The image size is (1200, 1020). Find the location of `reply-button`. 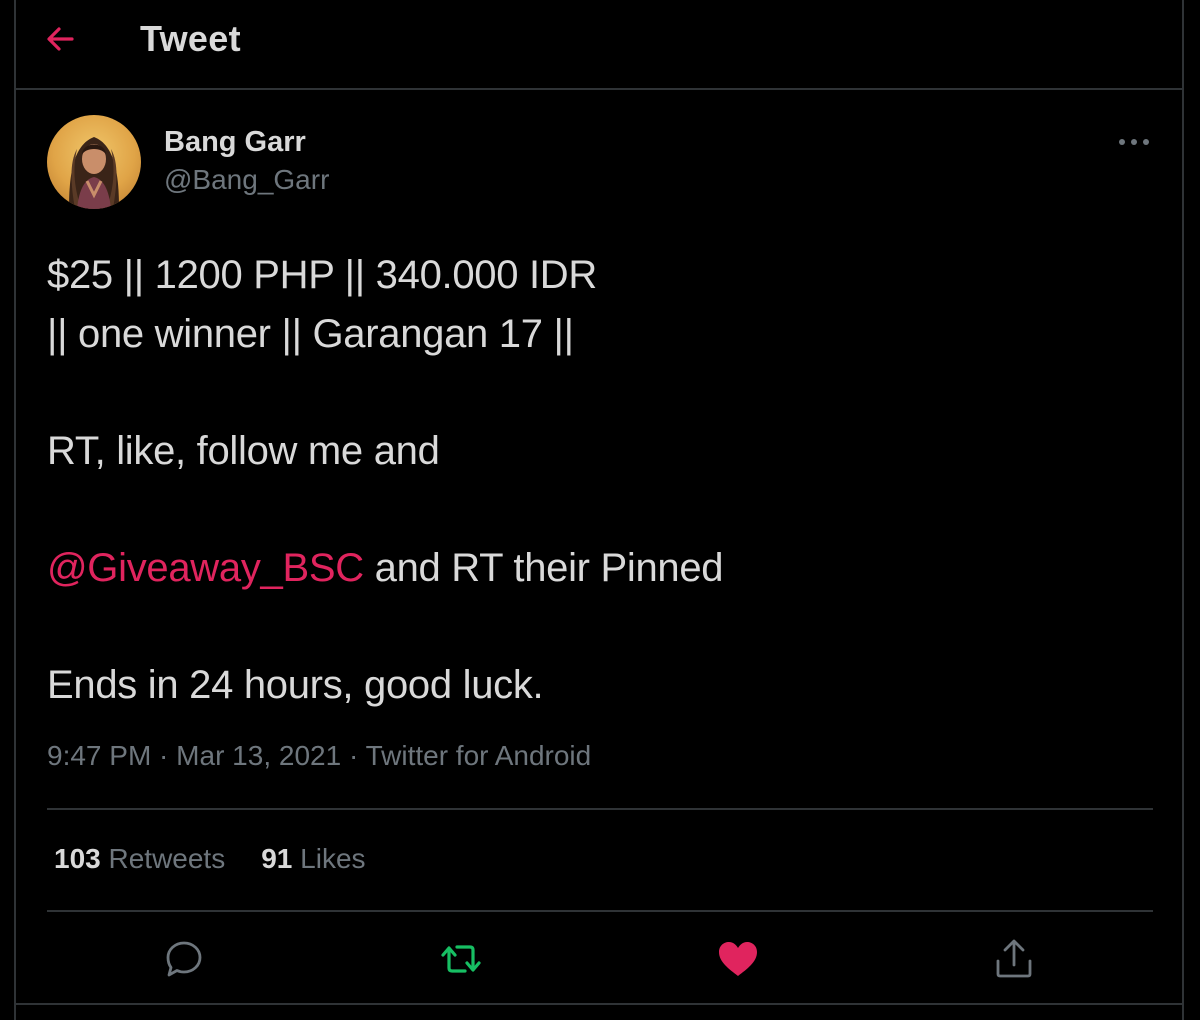

reply-button is located at coordinates (184, 959).